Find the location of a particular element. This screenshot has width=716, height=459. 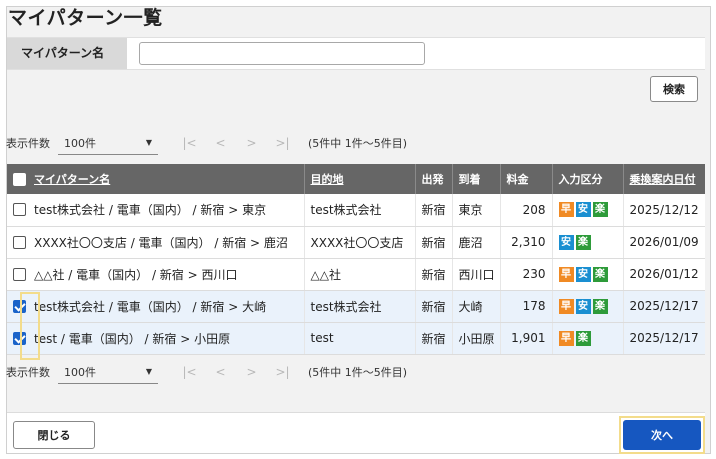

pager-bottom: 表示件数 100件 ▼ |< < > >| (5件中 1件～5件目) is located at coordinates (206, 372).